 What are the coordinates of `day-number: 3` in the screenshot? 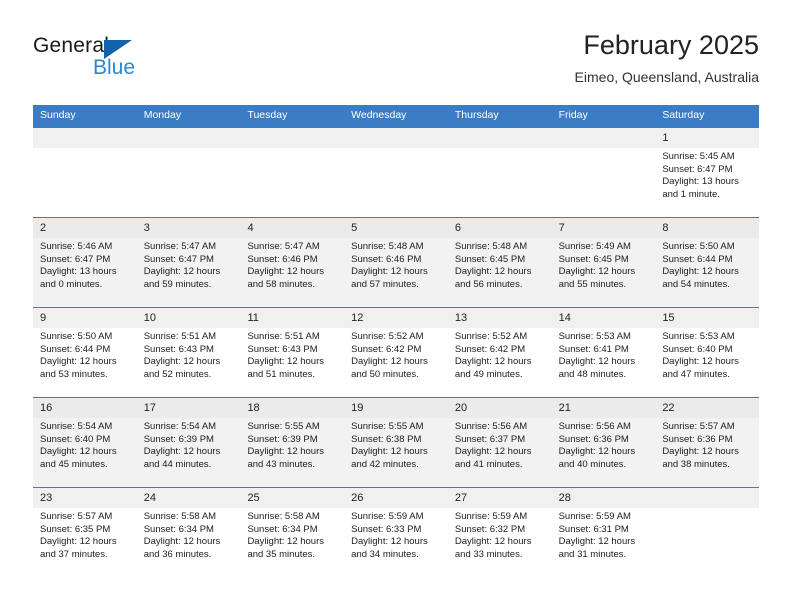 It's located at (188, 228).